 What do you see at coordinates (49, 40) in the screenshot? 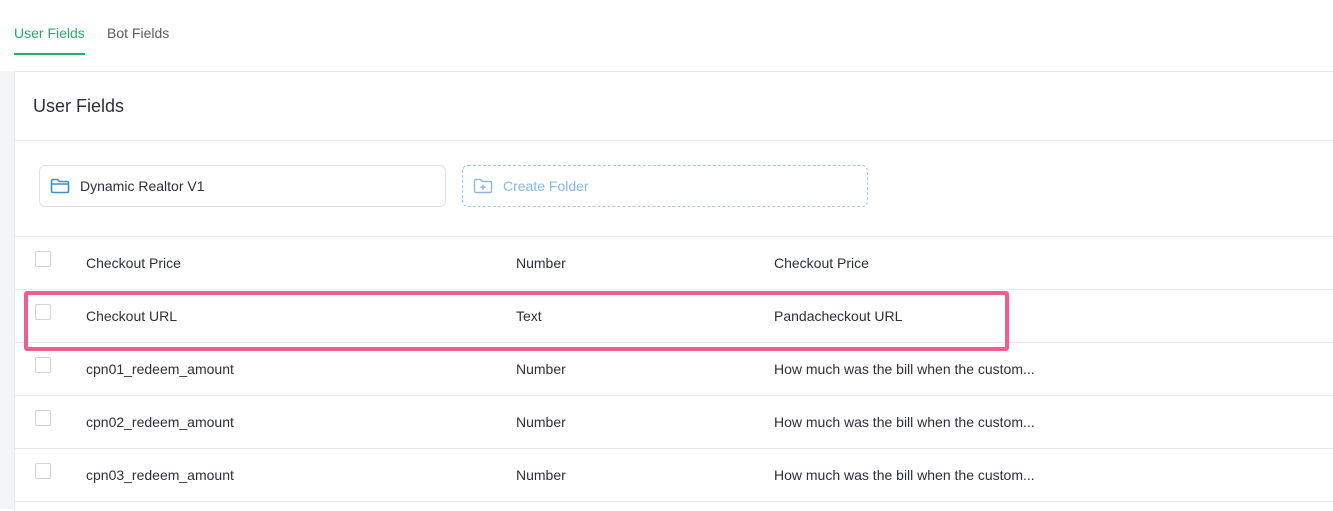
I see `tab-user-fields: User Fields` at bounding box center [49, 40].